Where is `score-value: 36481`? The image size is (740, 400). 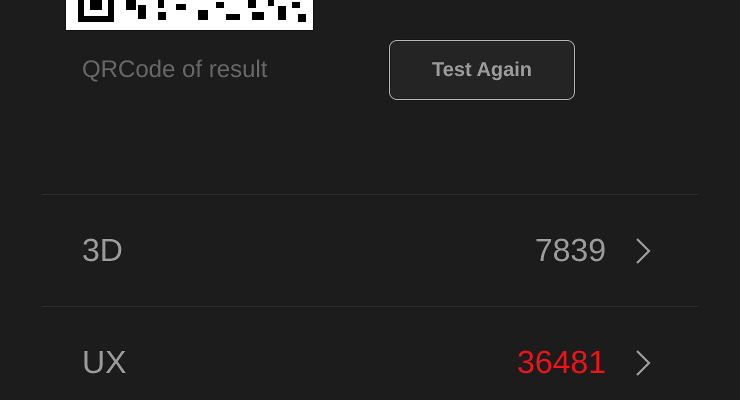
score-value: 36481 is located at coordinates (561, 362).